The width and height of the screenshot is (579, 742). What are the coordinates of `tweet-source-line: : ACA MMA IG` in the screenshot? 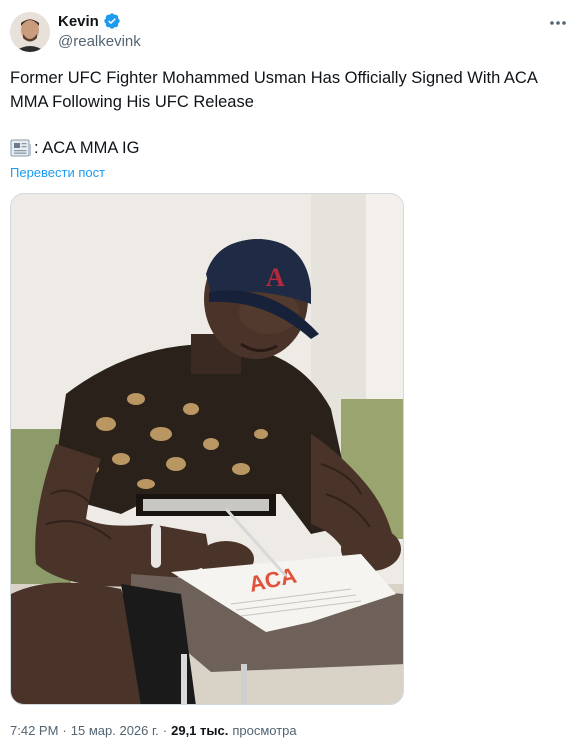 It's located at (74, 148).